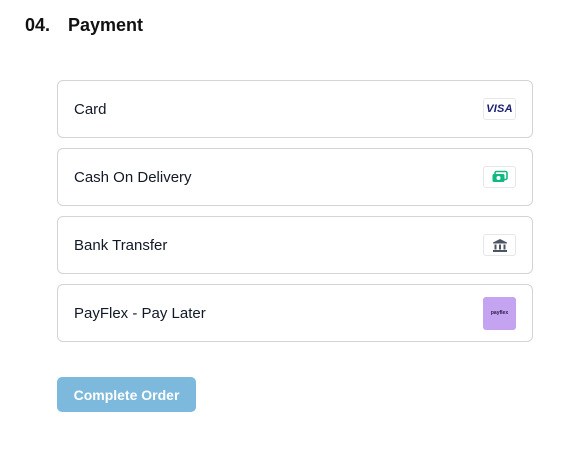 This screenshot has width=585, height=450. I want to click on visa-logo-icon: VISA, so click(499, 109).